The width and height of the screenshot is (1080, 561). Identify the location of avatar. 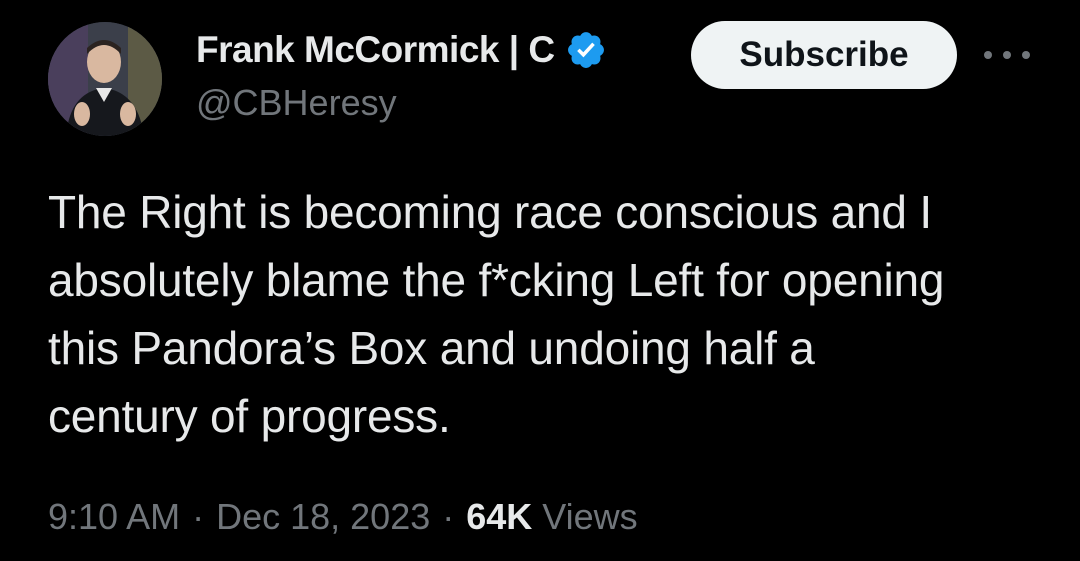
(105, 79).